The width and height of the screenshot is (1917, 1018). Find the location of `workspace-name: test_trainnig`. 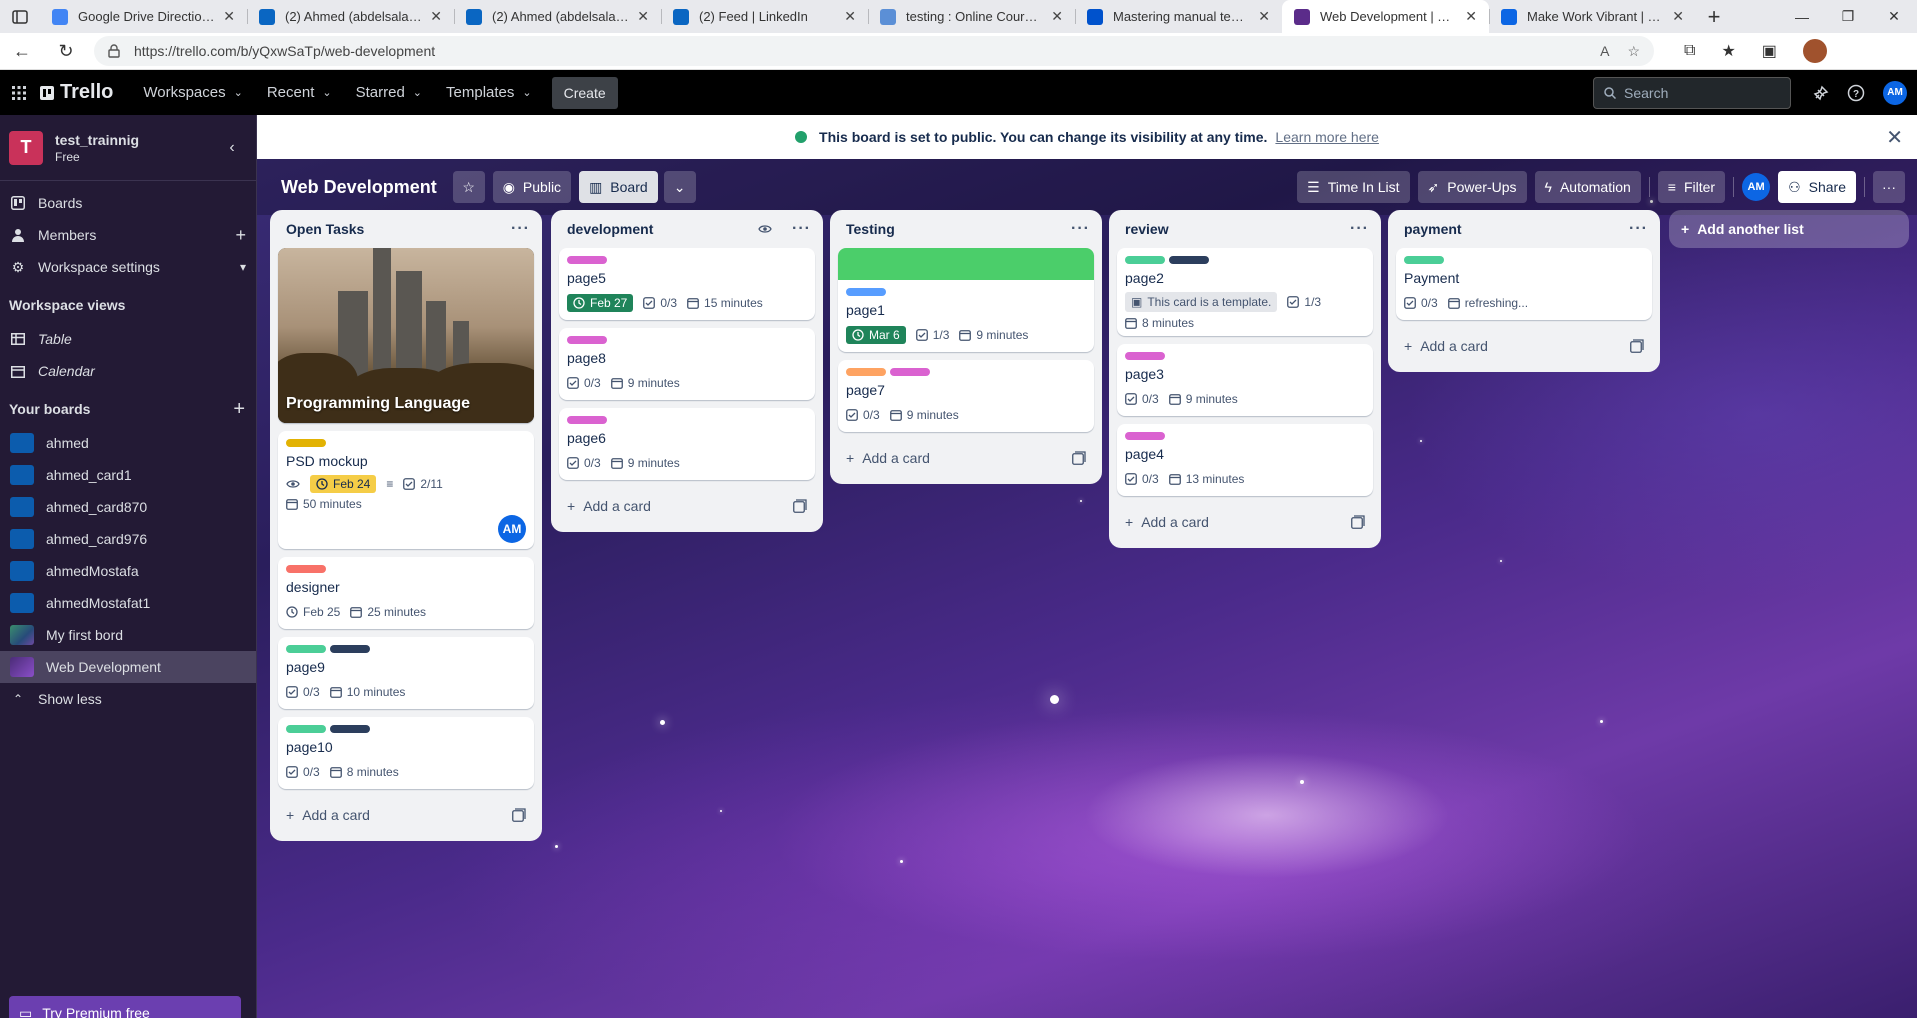

workspace-name: test_trainnig is located at coordinates (97, 140).